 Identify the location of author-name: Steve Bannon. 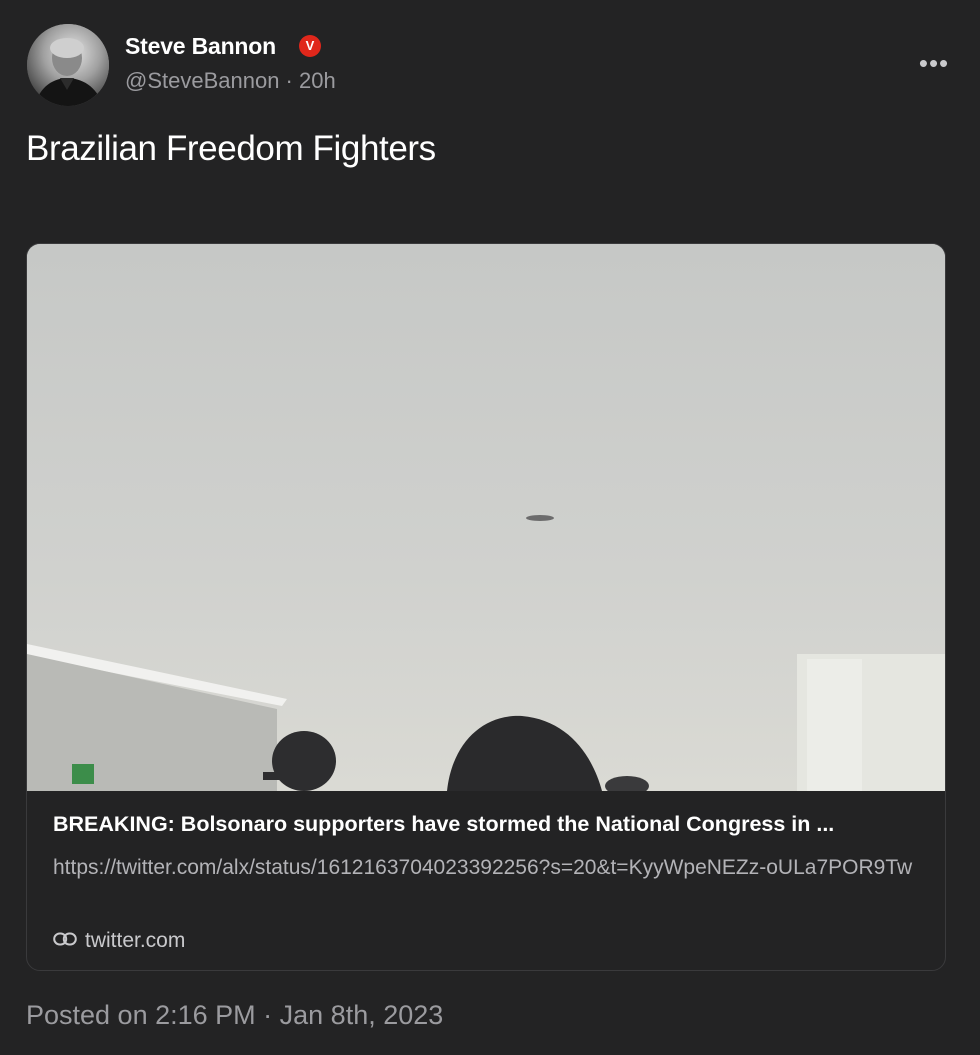
(200, 46).